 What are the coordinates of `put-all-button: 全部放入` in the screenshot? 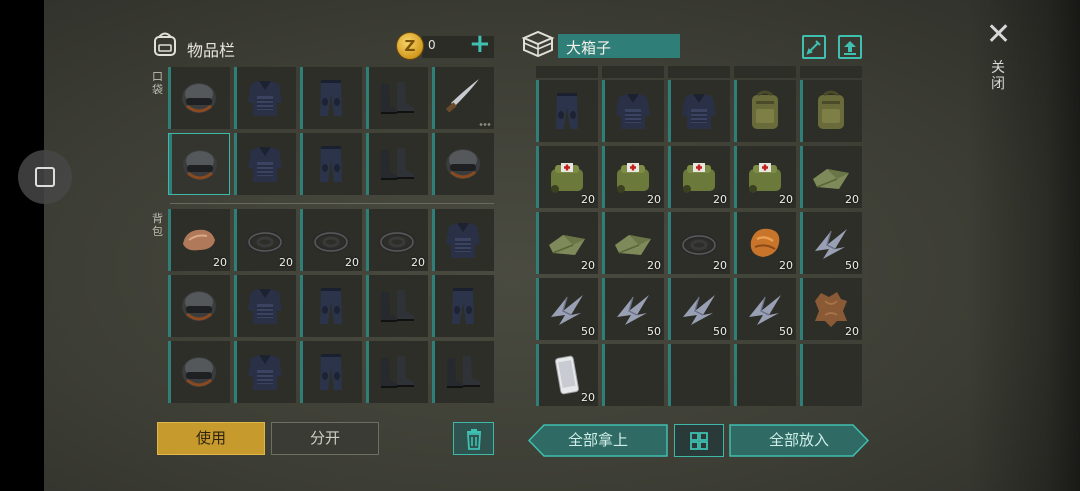 It's located at (799, 440).